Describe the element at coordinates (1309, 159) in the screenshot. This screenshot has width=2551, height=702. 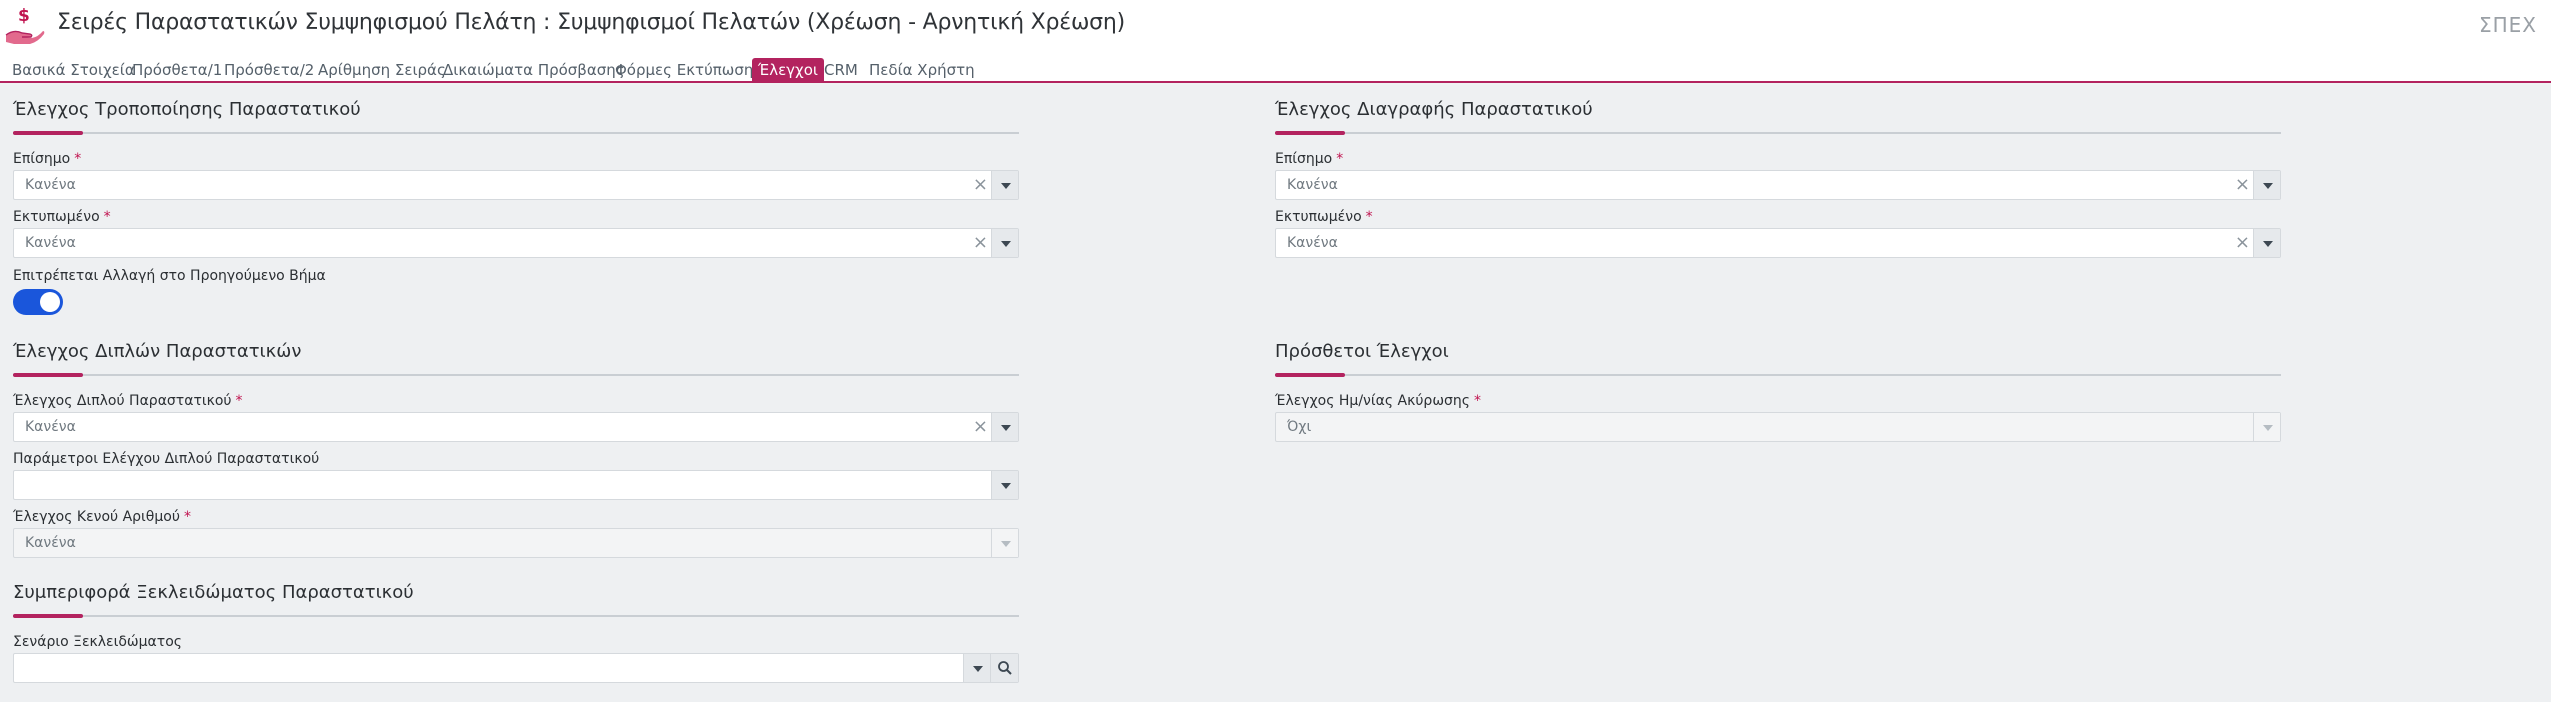
I see `delete-official-label: Επίσημο *` at that location.